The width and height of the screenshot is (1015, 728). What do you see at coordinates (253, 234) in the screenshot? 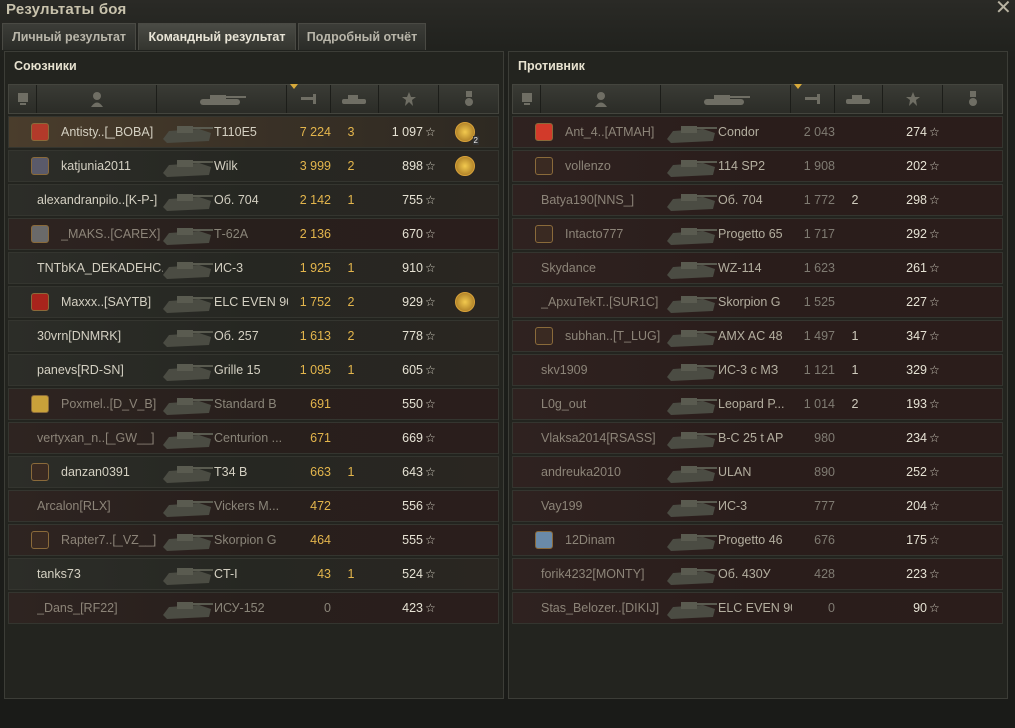
I see `player-row: _MAKS..[CAREX] Т-62А 2 136 670 ☆` at bounding box center [253, 234].